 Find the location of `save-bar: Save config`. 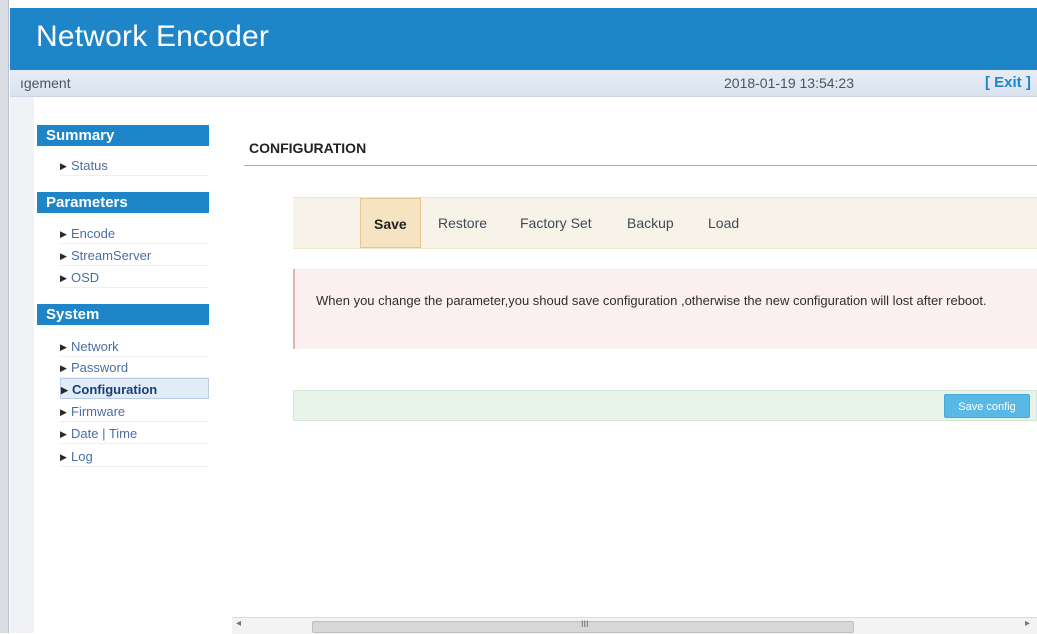

save-bar: Save config is located at coordinates (665, 405).